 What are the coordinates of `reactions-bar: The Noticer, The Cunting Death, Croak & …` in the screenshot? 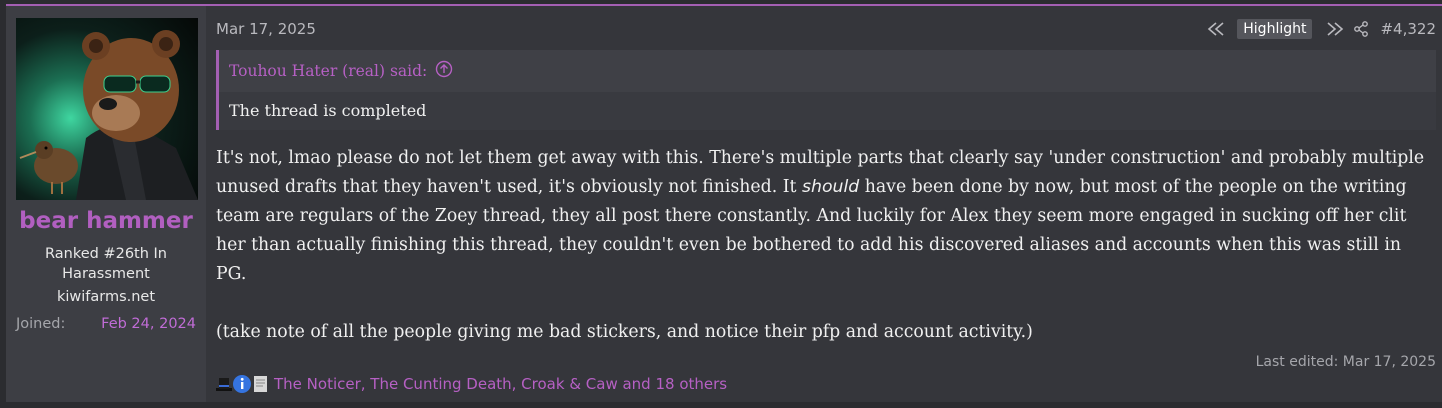 It's located at (470, 384).